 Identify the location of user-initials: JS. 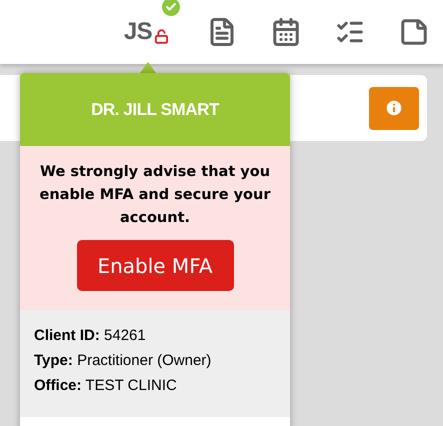
(138, 32).